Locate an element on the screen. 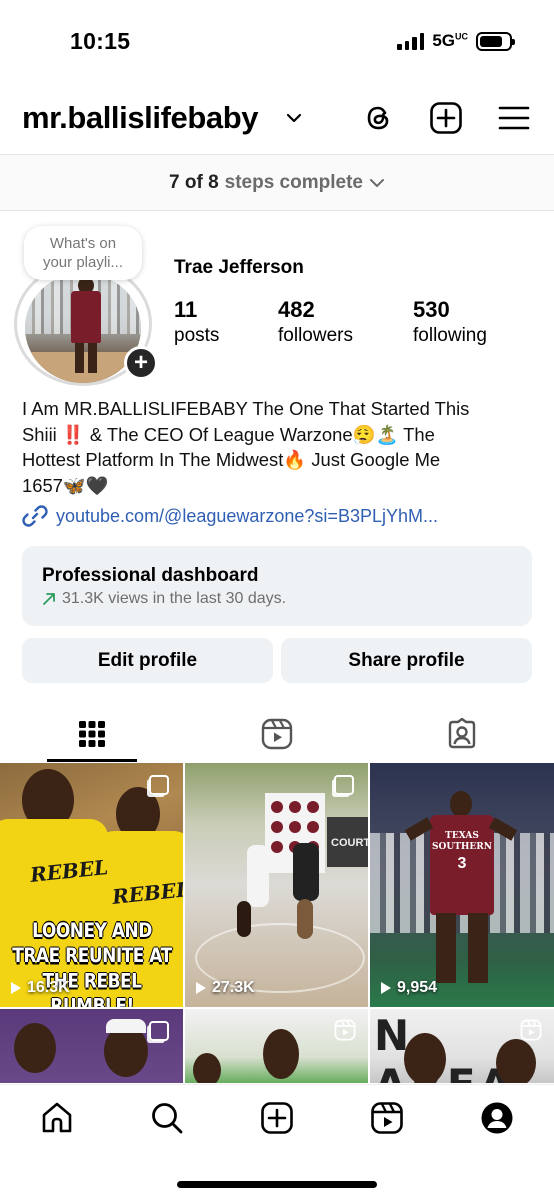 This screenshot has height=1200, width=554. username-switcher: mr.ballislifebaby is located at coordinates (140, 118).